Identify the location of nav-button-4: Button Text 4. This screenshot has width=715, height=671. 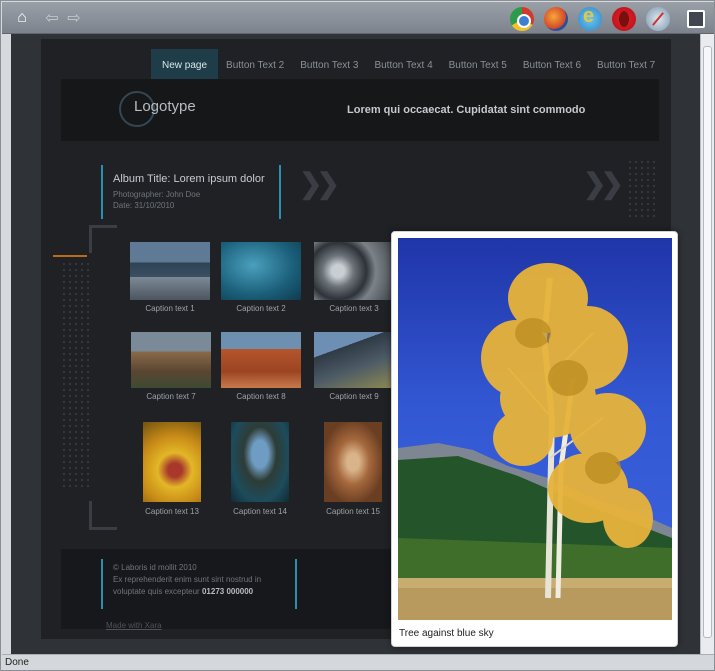
(403, 66).